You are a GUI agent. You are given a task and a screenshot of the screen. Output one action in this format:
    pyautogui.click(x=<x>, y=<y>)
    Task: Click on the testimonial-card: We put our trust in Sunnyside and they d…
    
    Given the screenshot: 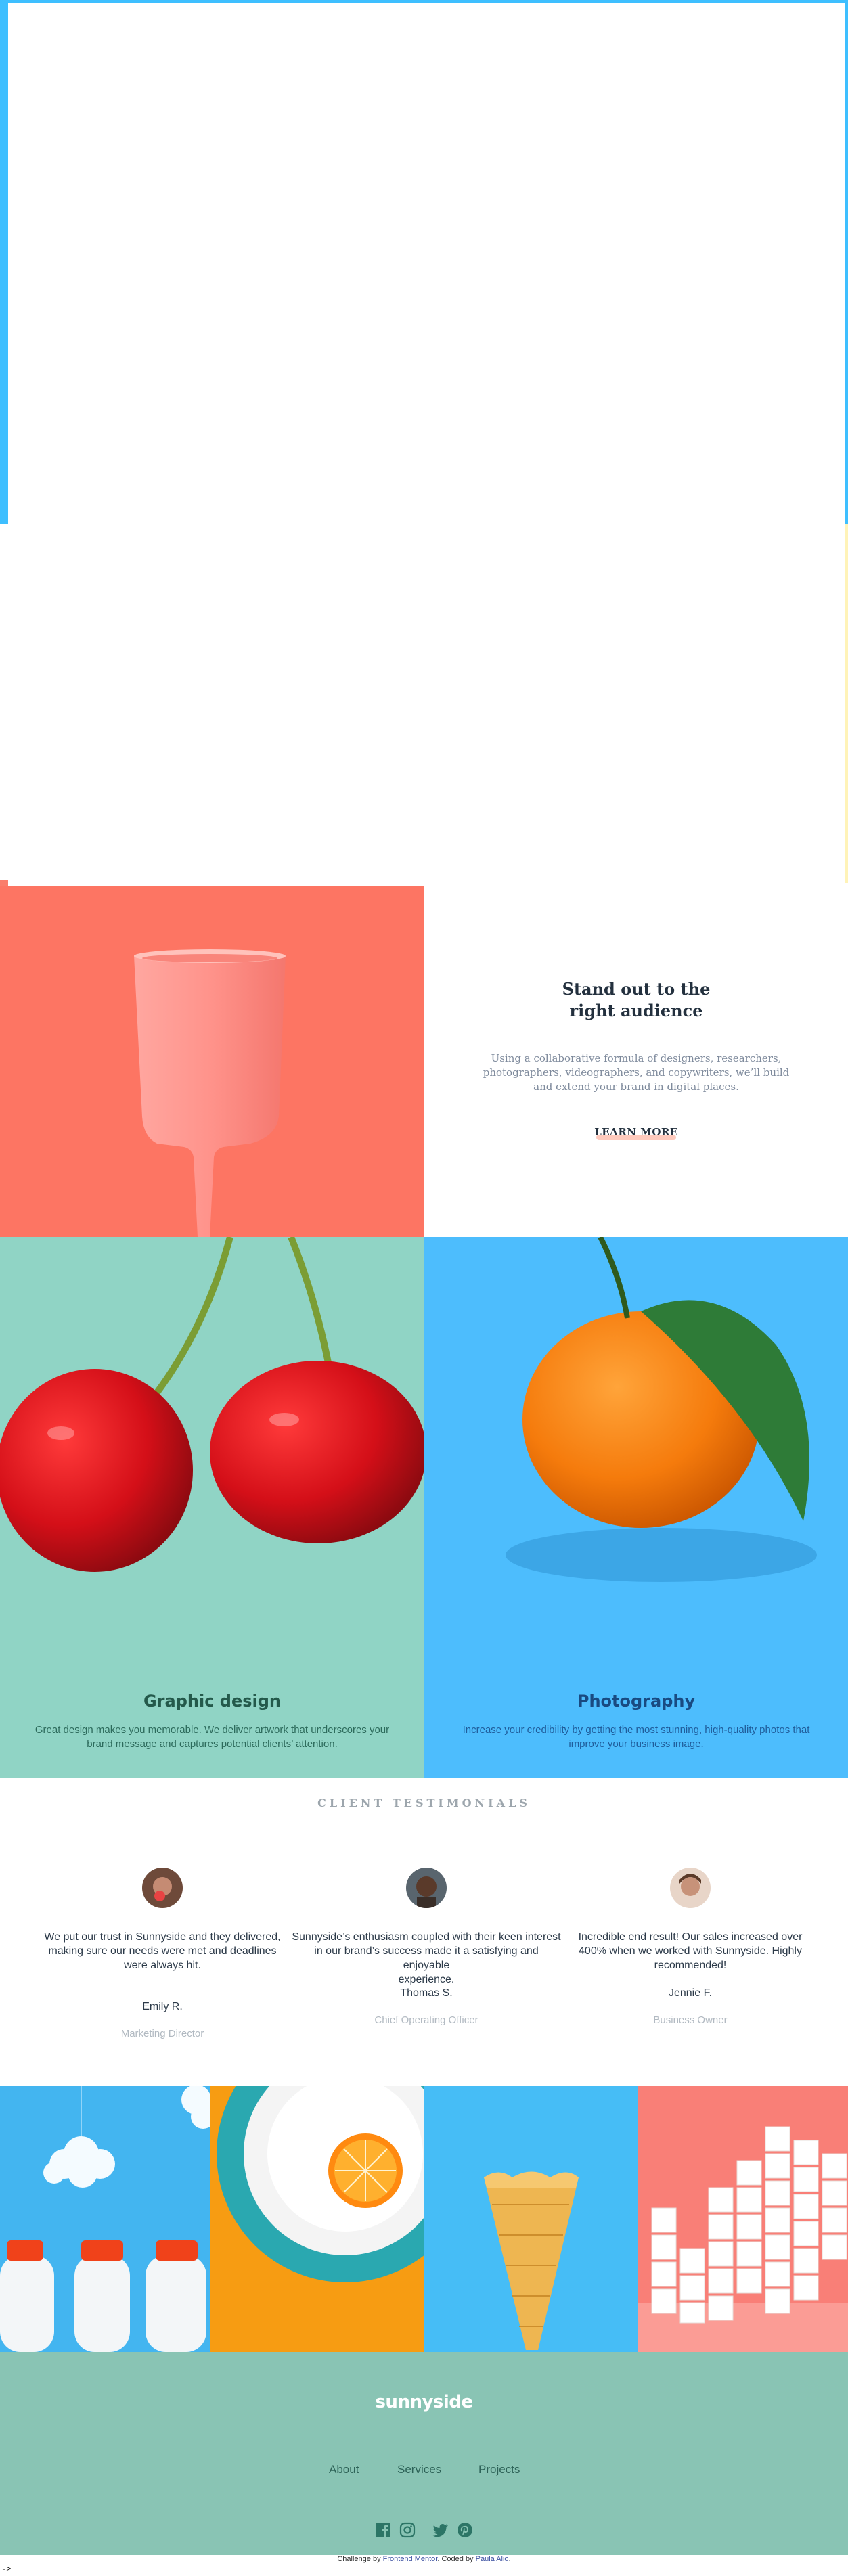 What is the action you would take?
    pyautogui.click(x=162, y=1955)
    